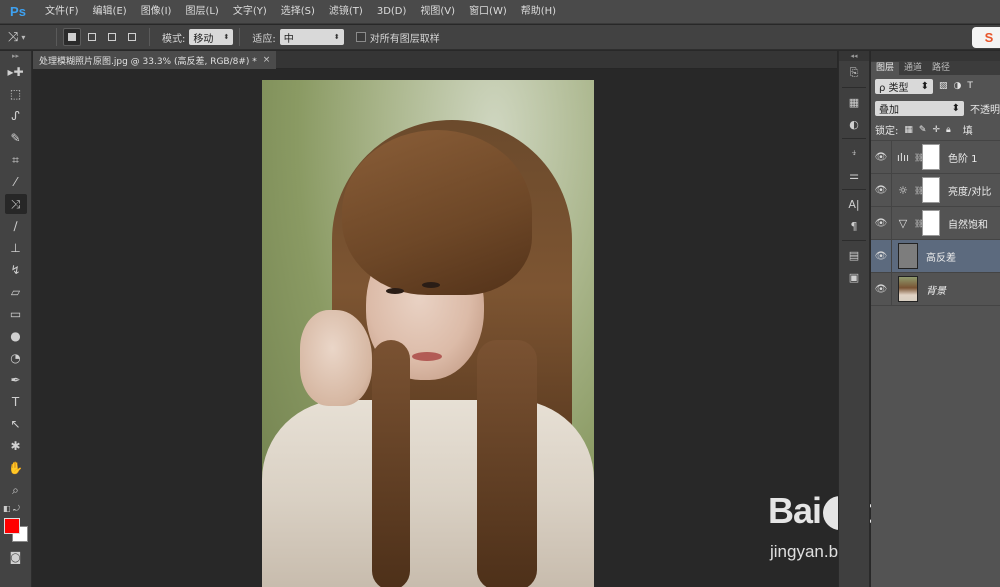  What do you see at coordinates (919, 190) in the screenshot?
I see `link-chain-icon: ⛓︎` at bounding box center [919, 190].